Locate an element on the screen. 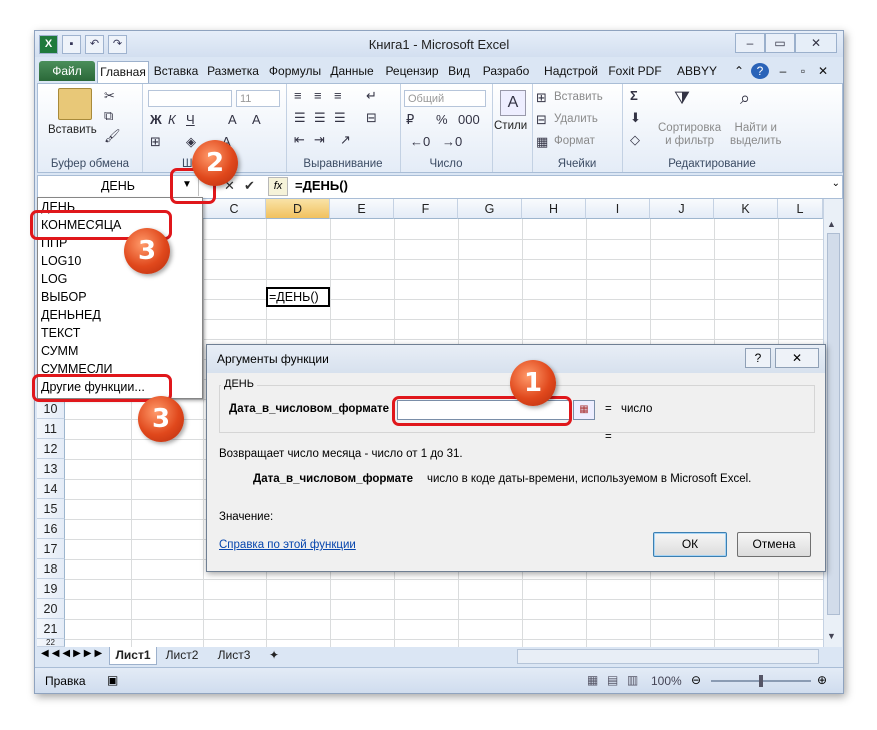 The image size is (877, 730). enter-formula-icon: ✔ is located at coordinates (249, 186).